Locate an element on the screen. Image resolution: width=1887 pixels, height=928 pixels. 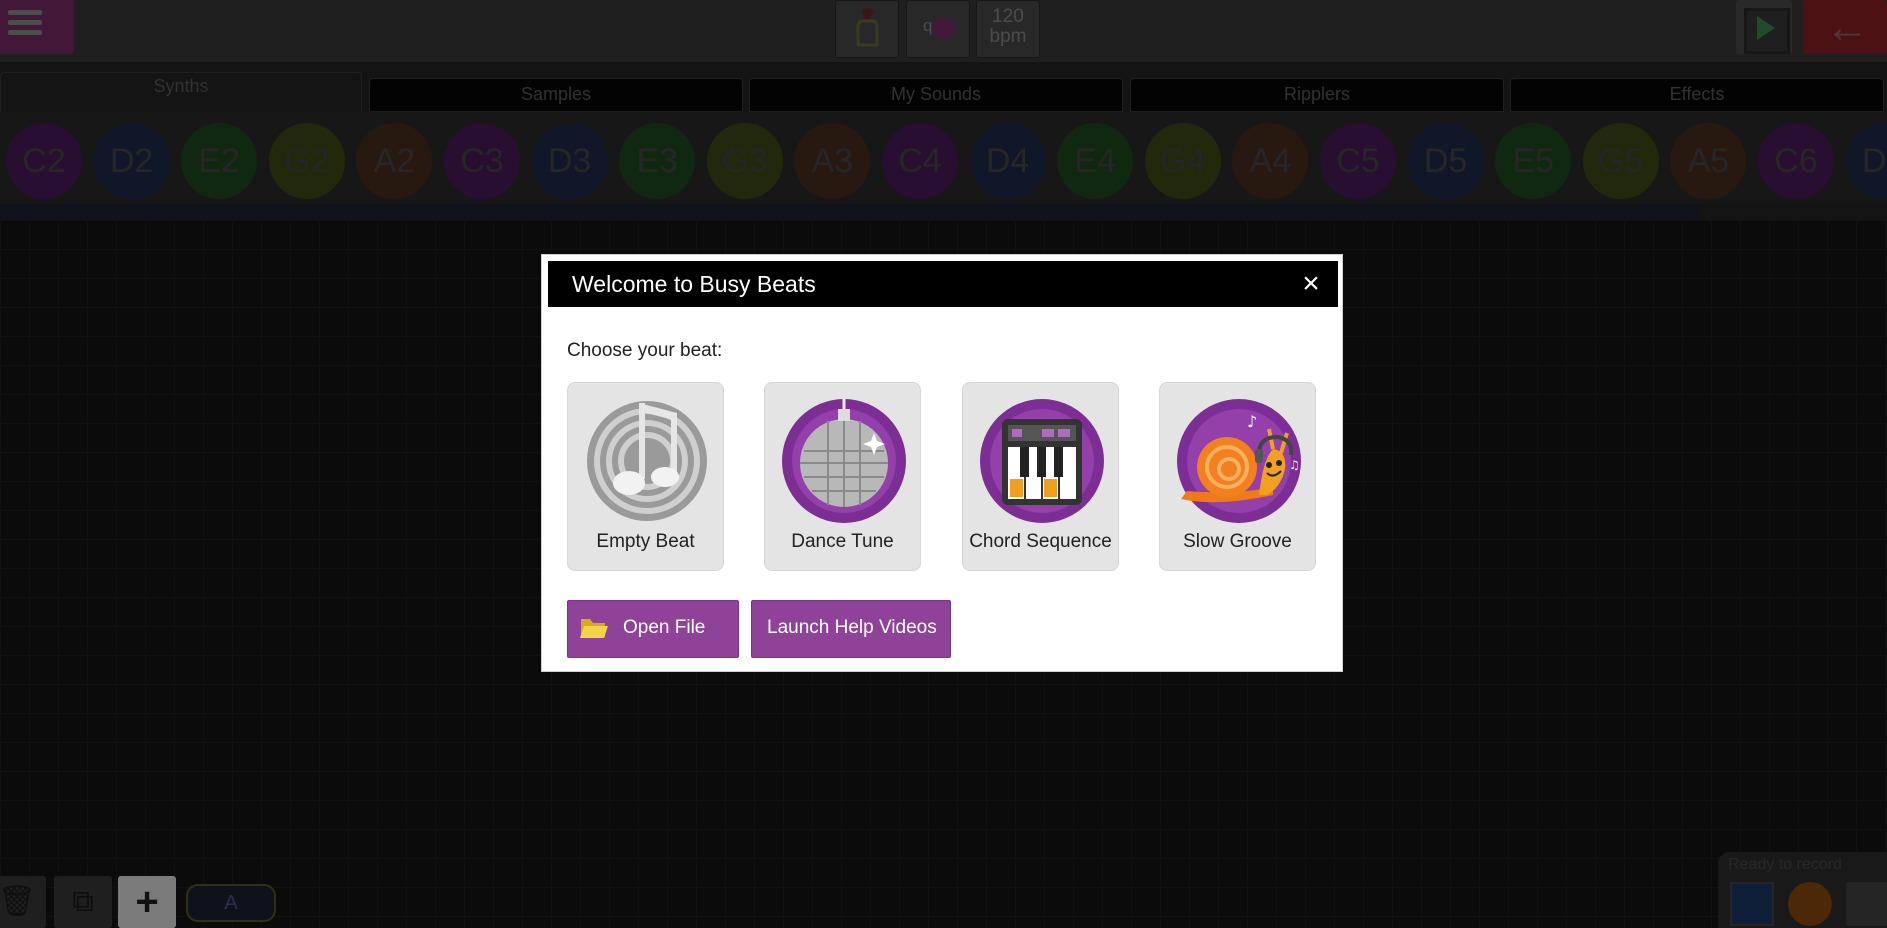
open-file-button: Open File is located at coordinates (653, 629).